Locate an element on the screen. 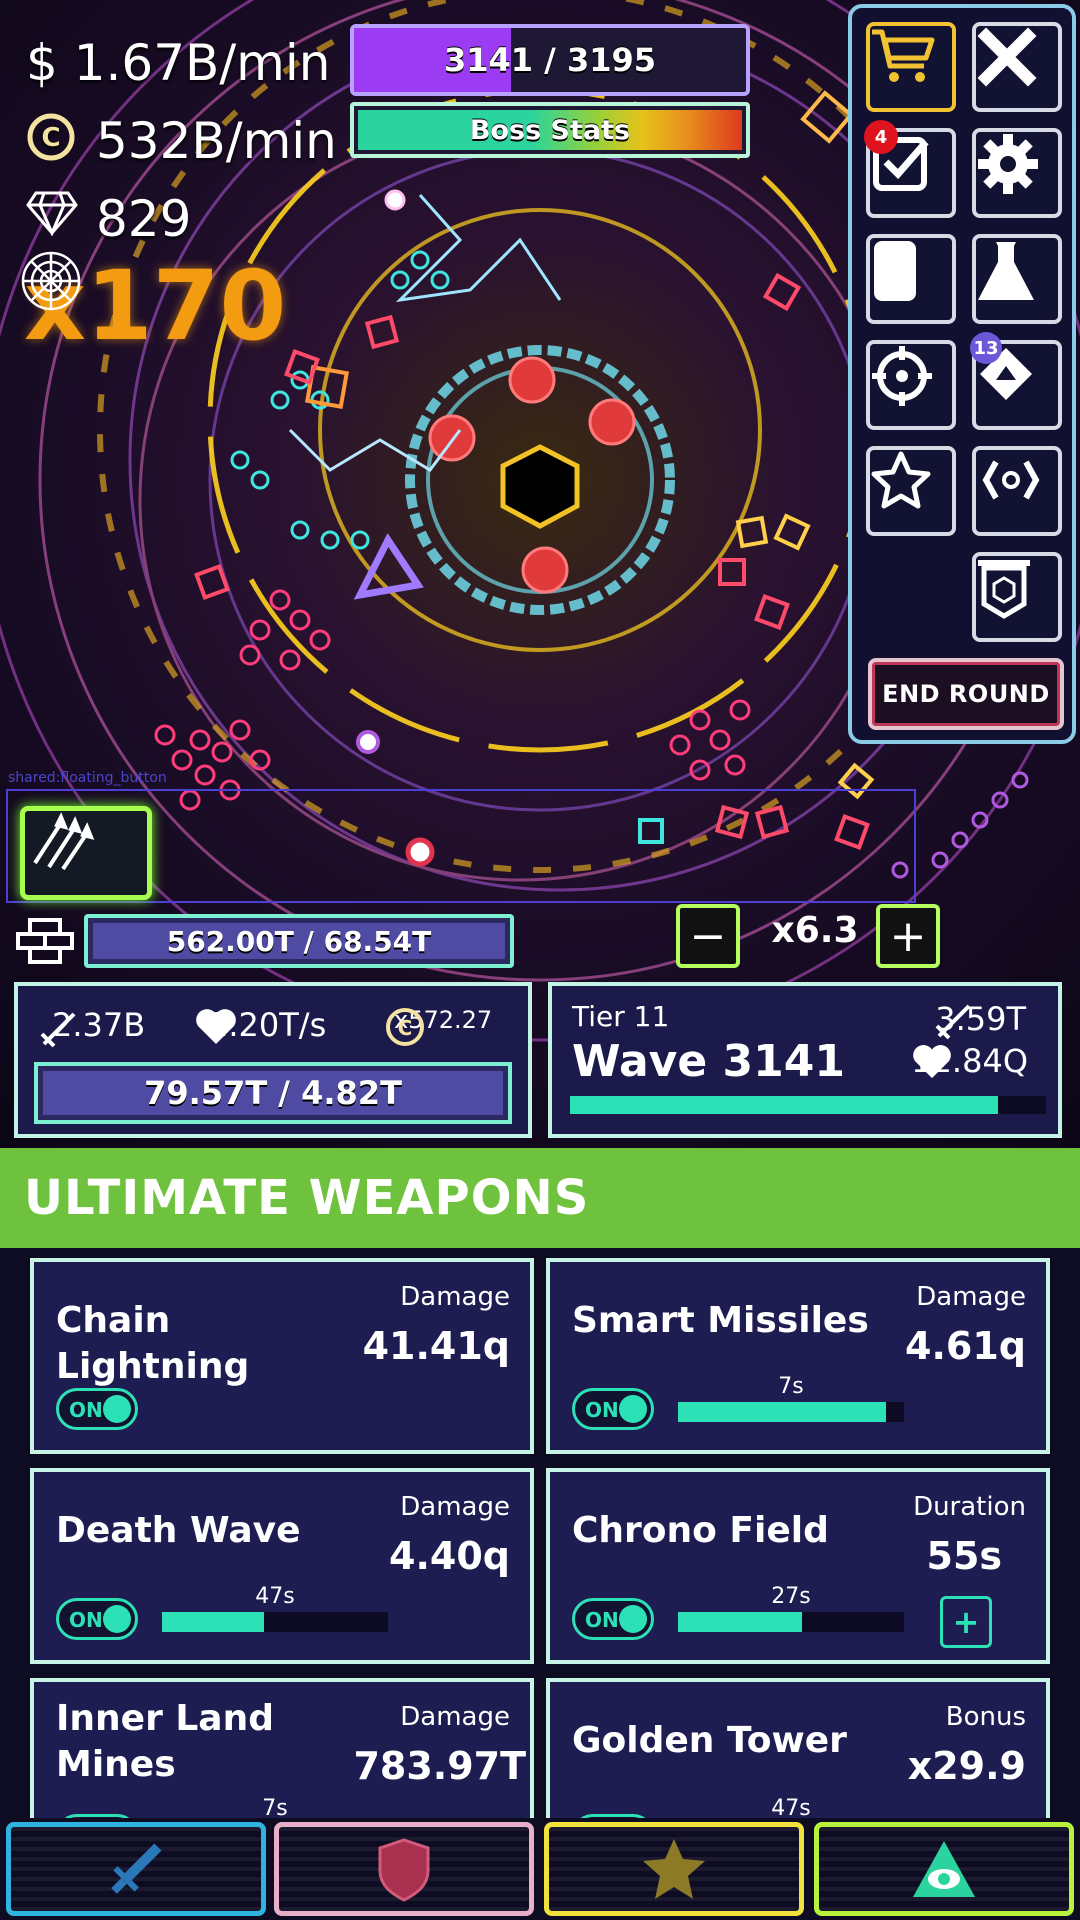 The image size is (1080, 1920). speed-decrease-button: − is located at coordinates (708, 936).